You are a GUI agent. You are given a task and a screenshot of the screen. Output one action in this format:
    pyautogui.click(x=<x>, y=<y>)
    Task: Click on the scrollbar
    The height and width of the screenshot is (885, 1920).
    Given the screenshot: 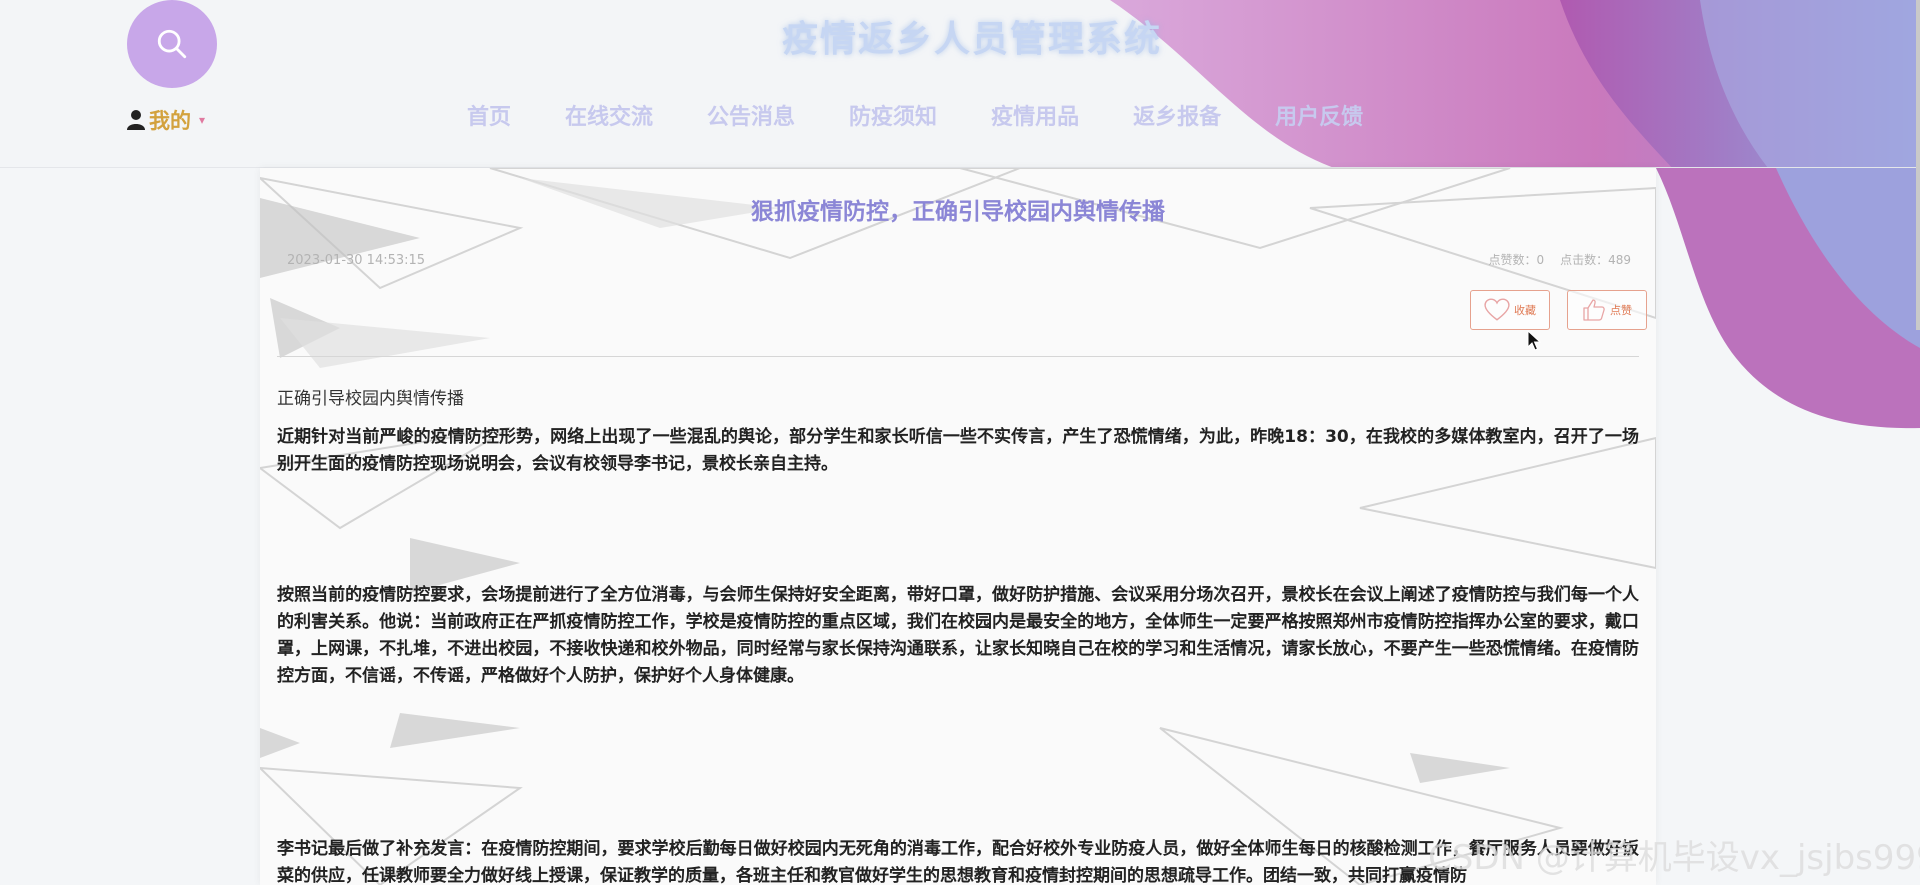 What is the action you would take?
    pyautogui.click(x=1918, y=165)
    